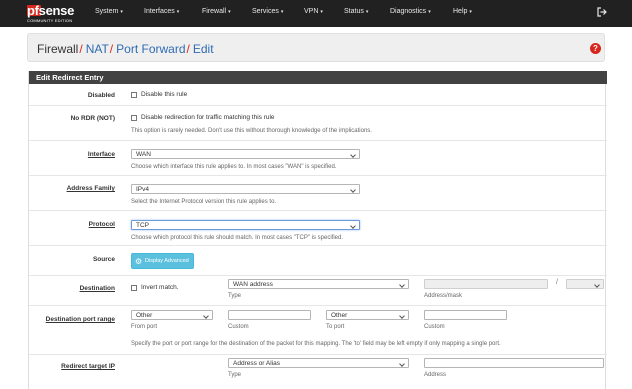 Image resolution: width=632 pixels, height=389 pixels. I want to click on address-family-select: IPv4, so click(245, 189).